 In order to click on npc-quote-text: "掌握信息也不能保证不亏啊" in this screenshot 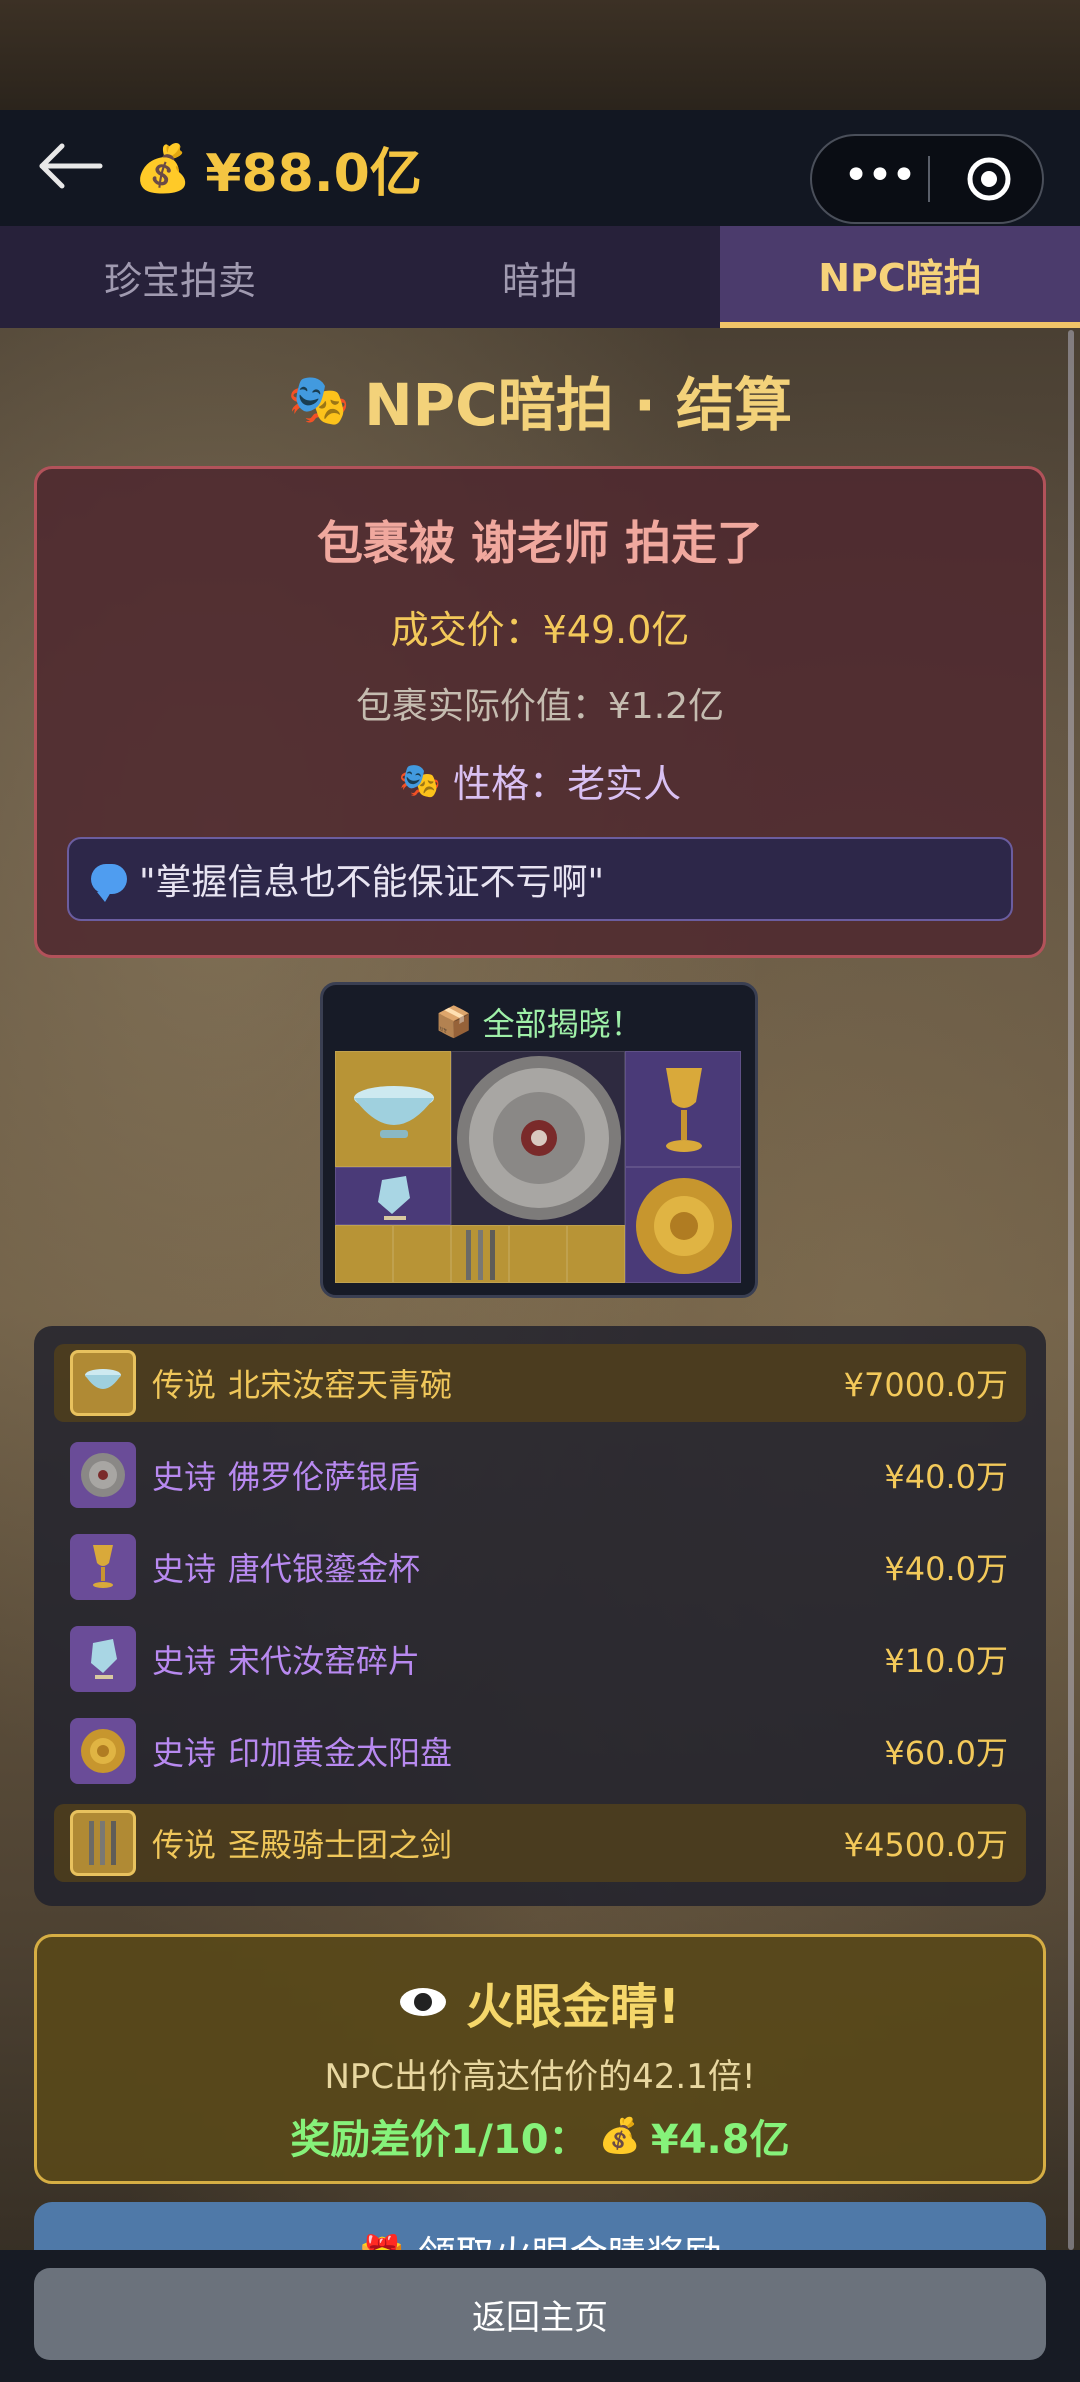, I will do `click(372, 882)`.